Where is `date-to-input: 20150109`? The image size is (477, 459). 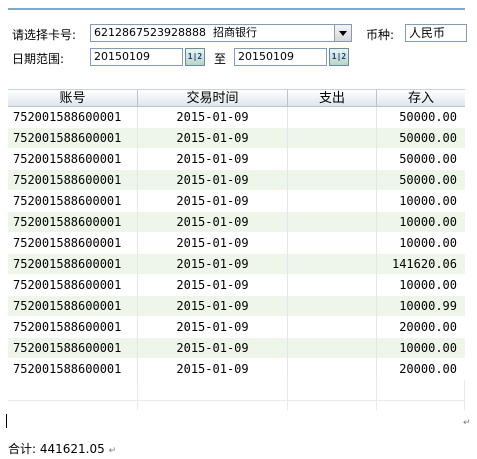
date-to-input: 20150109 is located at coordinates (280, 57).